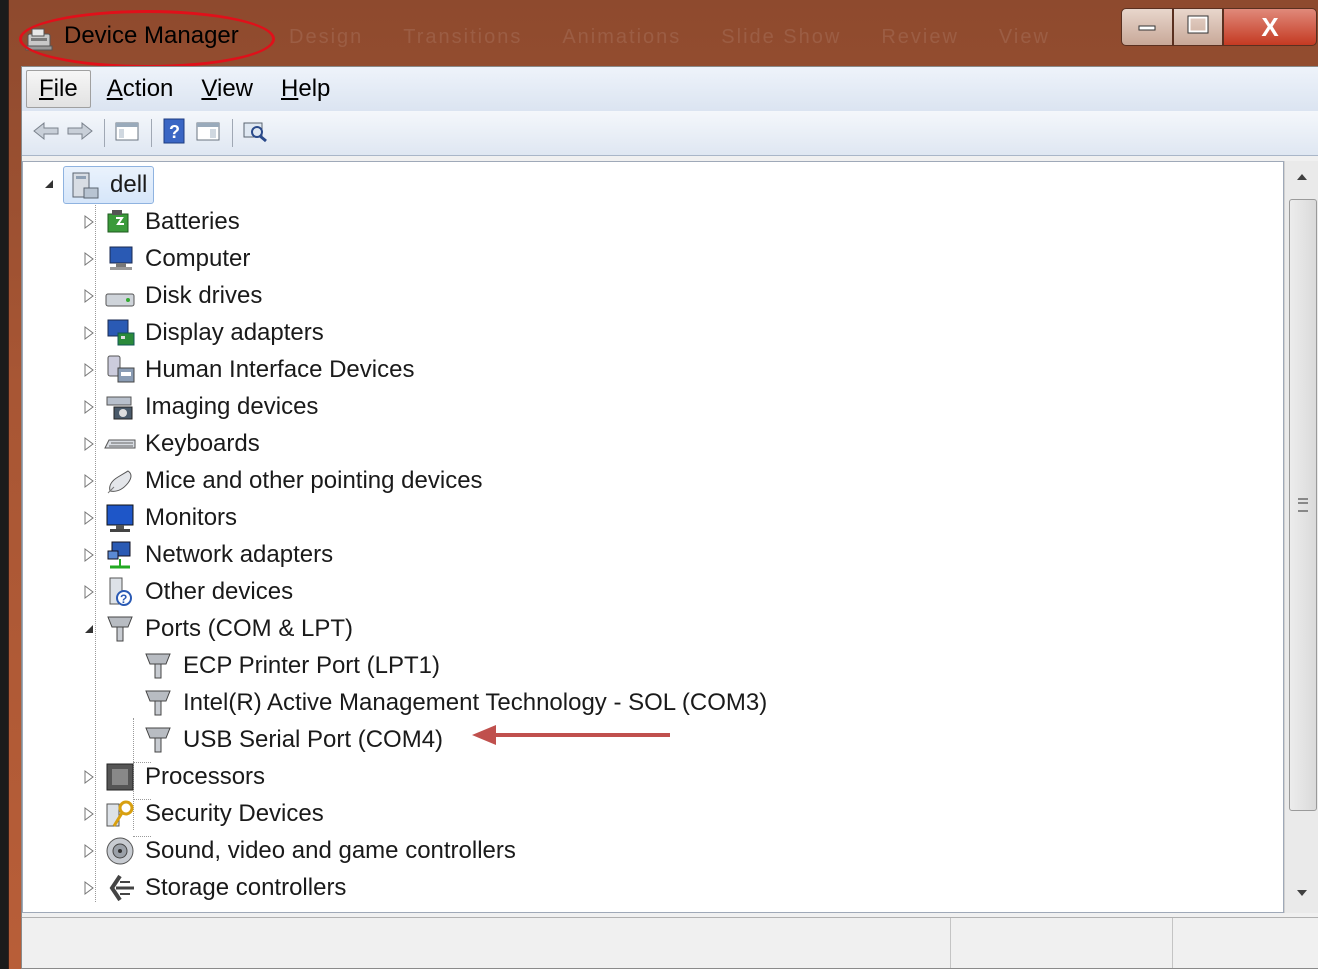 The height and width of the screenshot is (969, 1318). What do you see at coordinates (182, 296) in the screenshot?
I see `category-disk-drives: Disk drives` at bounding box center [182, 296].